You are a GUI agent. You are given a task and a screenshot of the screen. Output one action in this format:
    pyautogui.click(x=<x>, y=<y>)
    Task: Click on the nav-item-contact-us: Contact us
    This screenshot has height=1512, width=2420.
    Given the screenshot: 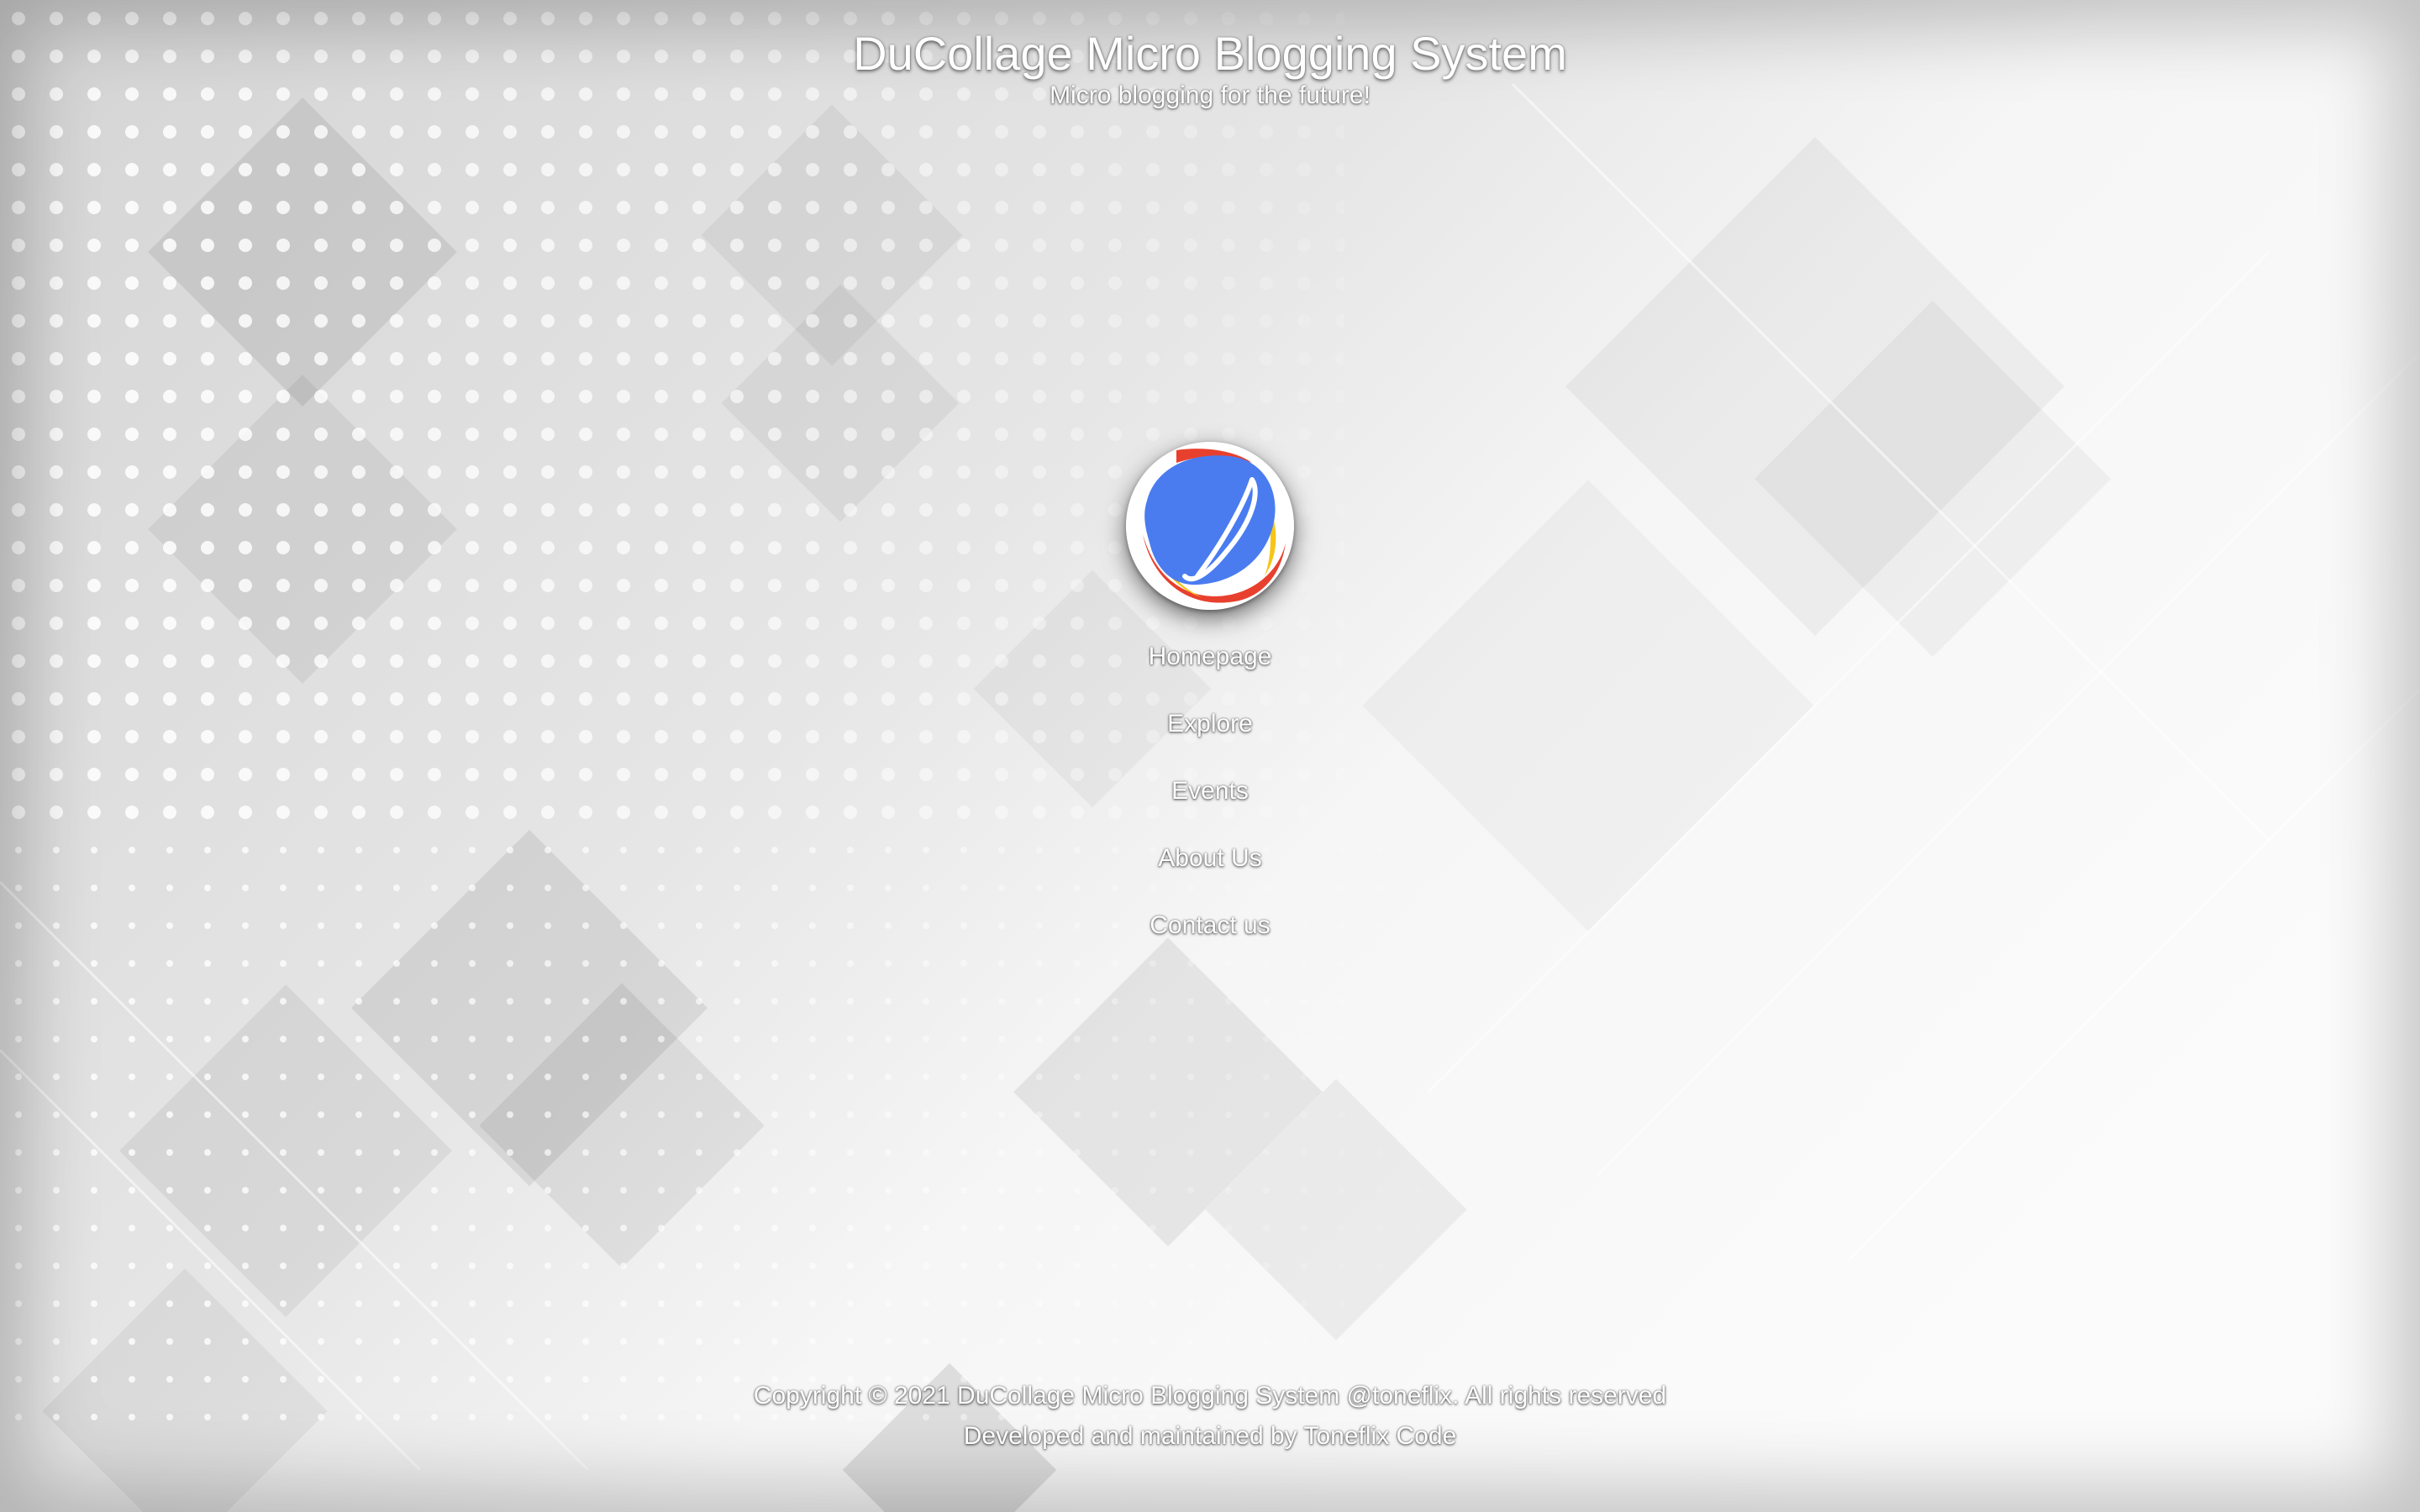 What is the action you would take?
    pyautogui.click(x=1210, y=934)
    